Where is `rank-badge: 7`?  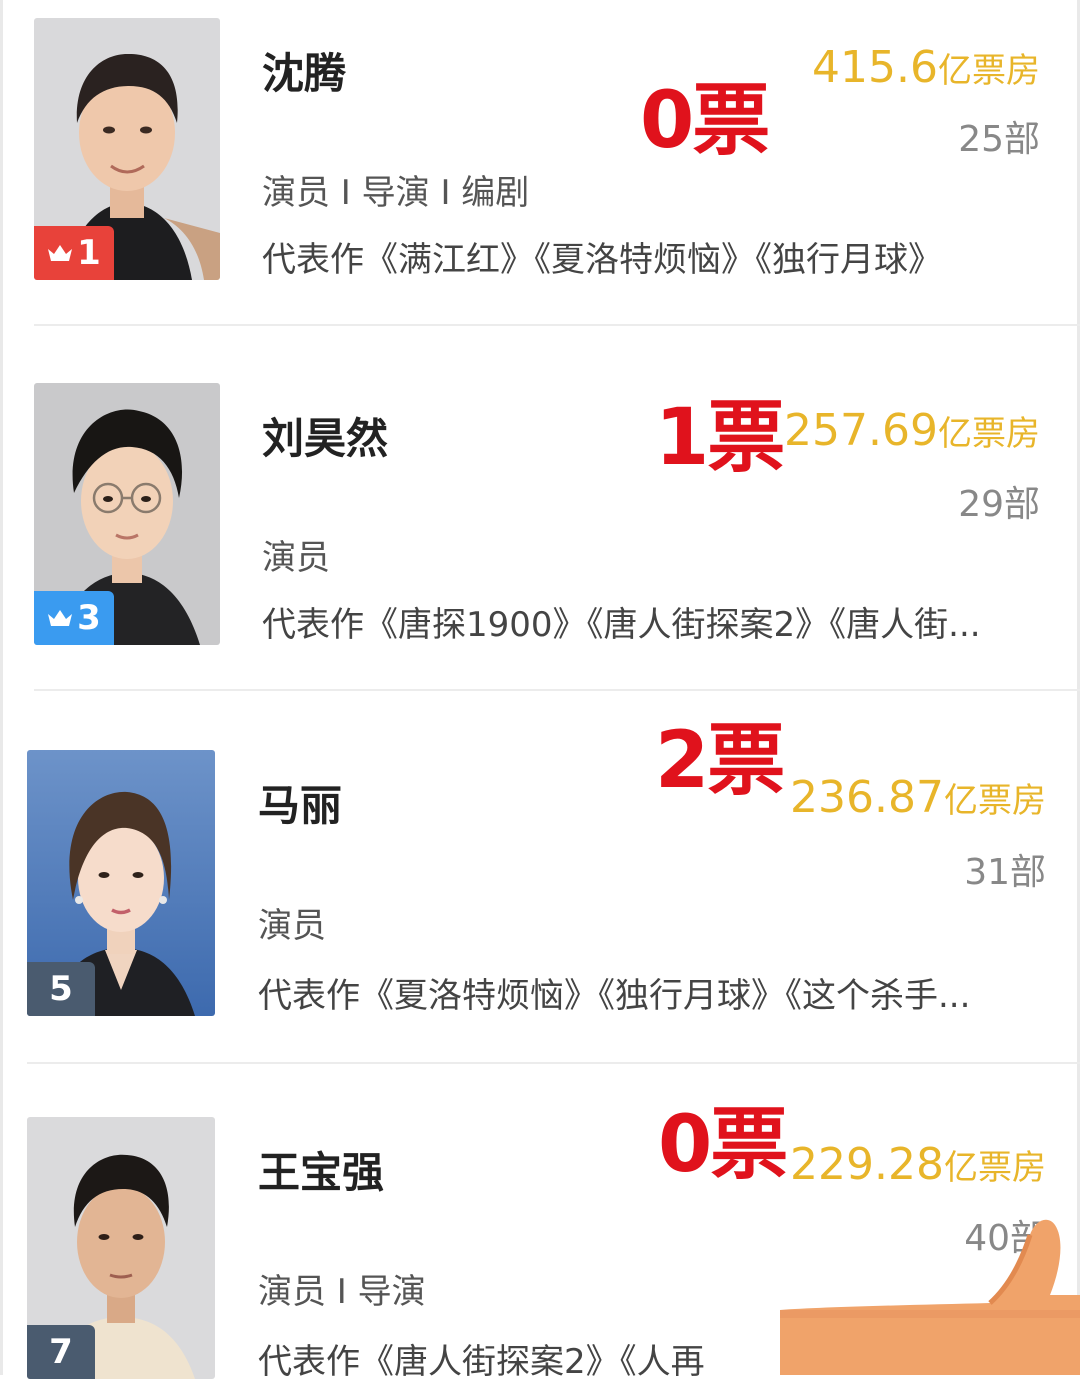 rank-badge: 7 is located at coordinates (61, 1352).